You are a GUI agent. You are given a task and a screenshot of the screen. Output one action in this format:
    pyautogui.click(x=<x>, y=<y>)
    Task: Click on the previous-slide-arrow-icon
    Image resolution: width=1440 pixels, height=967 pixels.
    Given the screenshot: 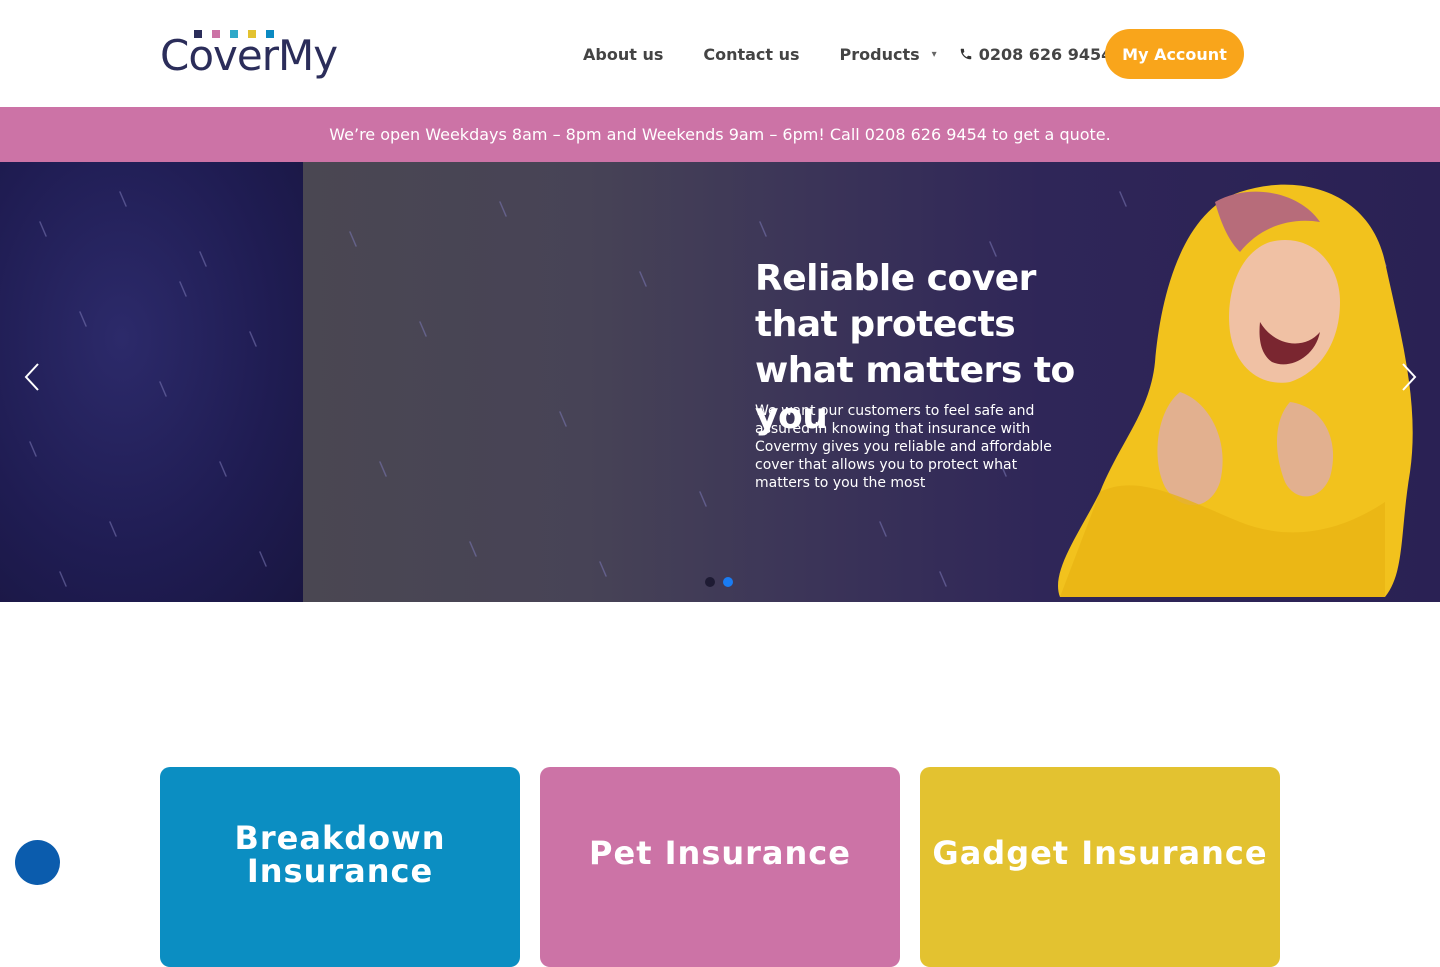 What is the action you would take?
    pyautogui.click(x=33, y=377)
    